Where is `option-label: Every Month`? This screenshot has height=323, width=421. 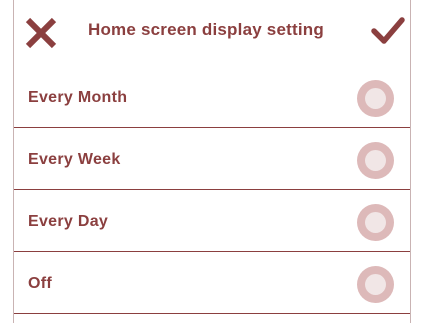 option-label: Every Month is located at coordinates (78, 97).